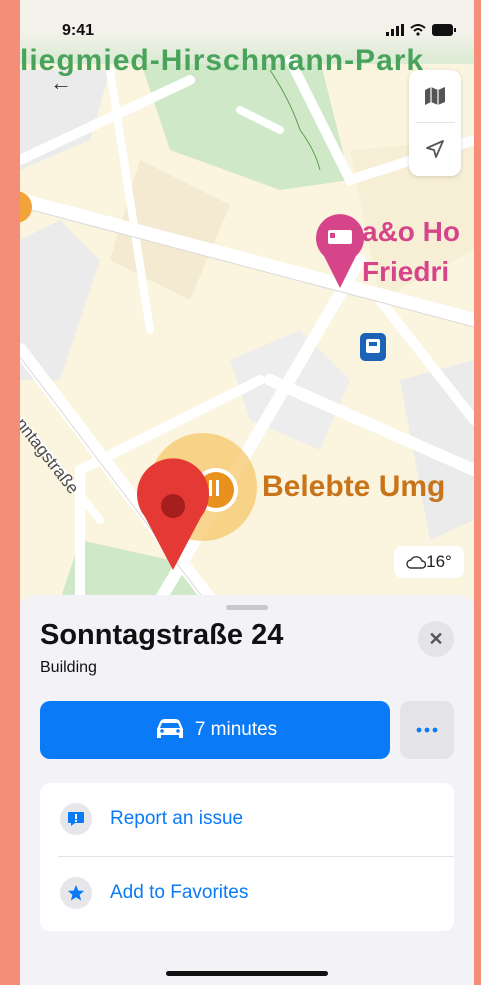 The height and width of the screenshot is (985, 481). Describe the element at coordinates (411, 252) in the screenshot. I see `hotel-label: a&o Ho Friedri` at that location.